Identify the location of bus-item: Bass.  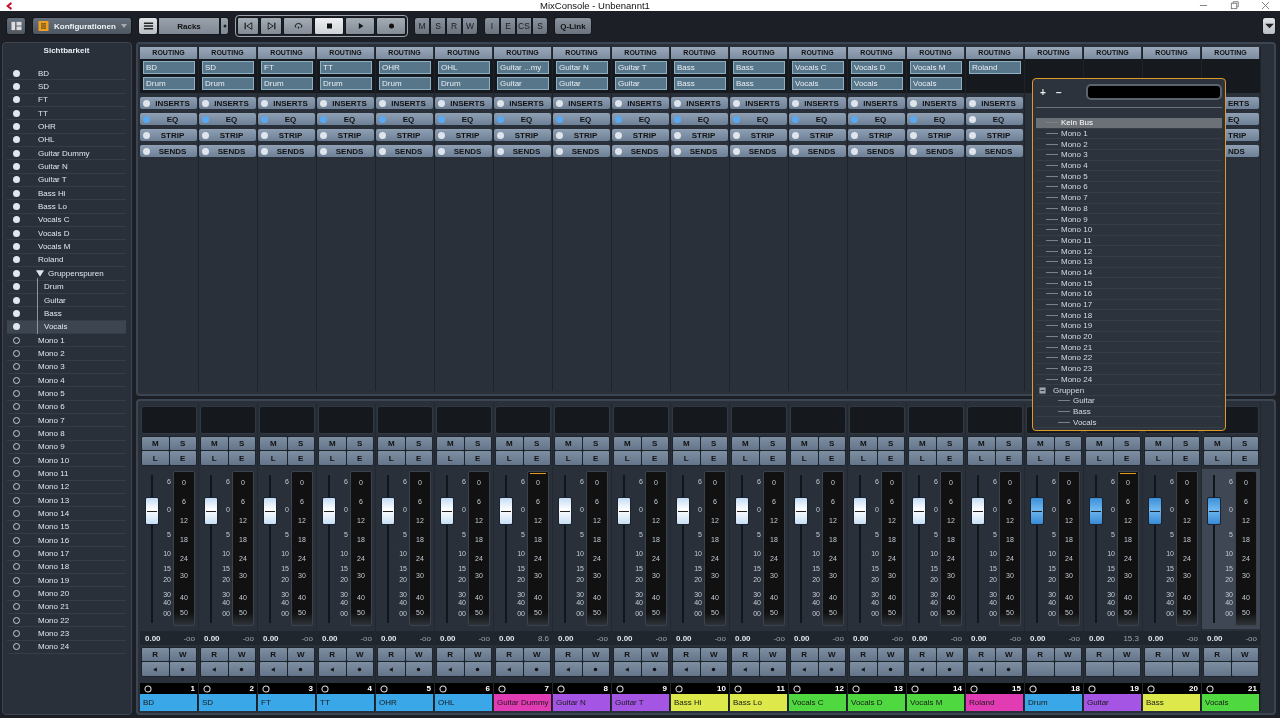
(1129, 412).